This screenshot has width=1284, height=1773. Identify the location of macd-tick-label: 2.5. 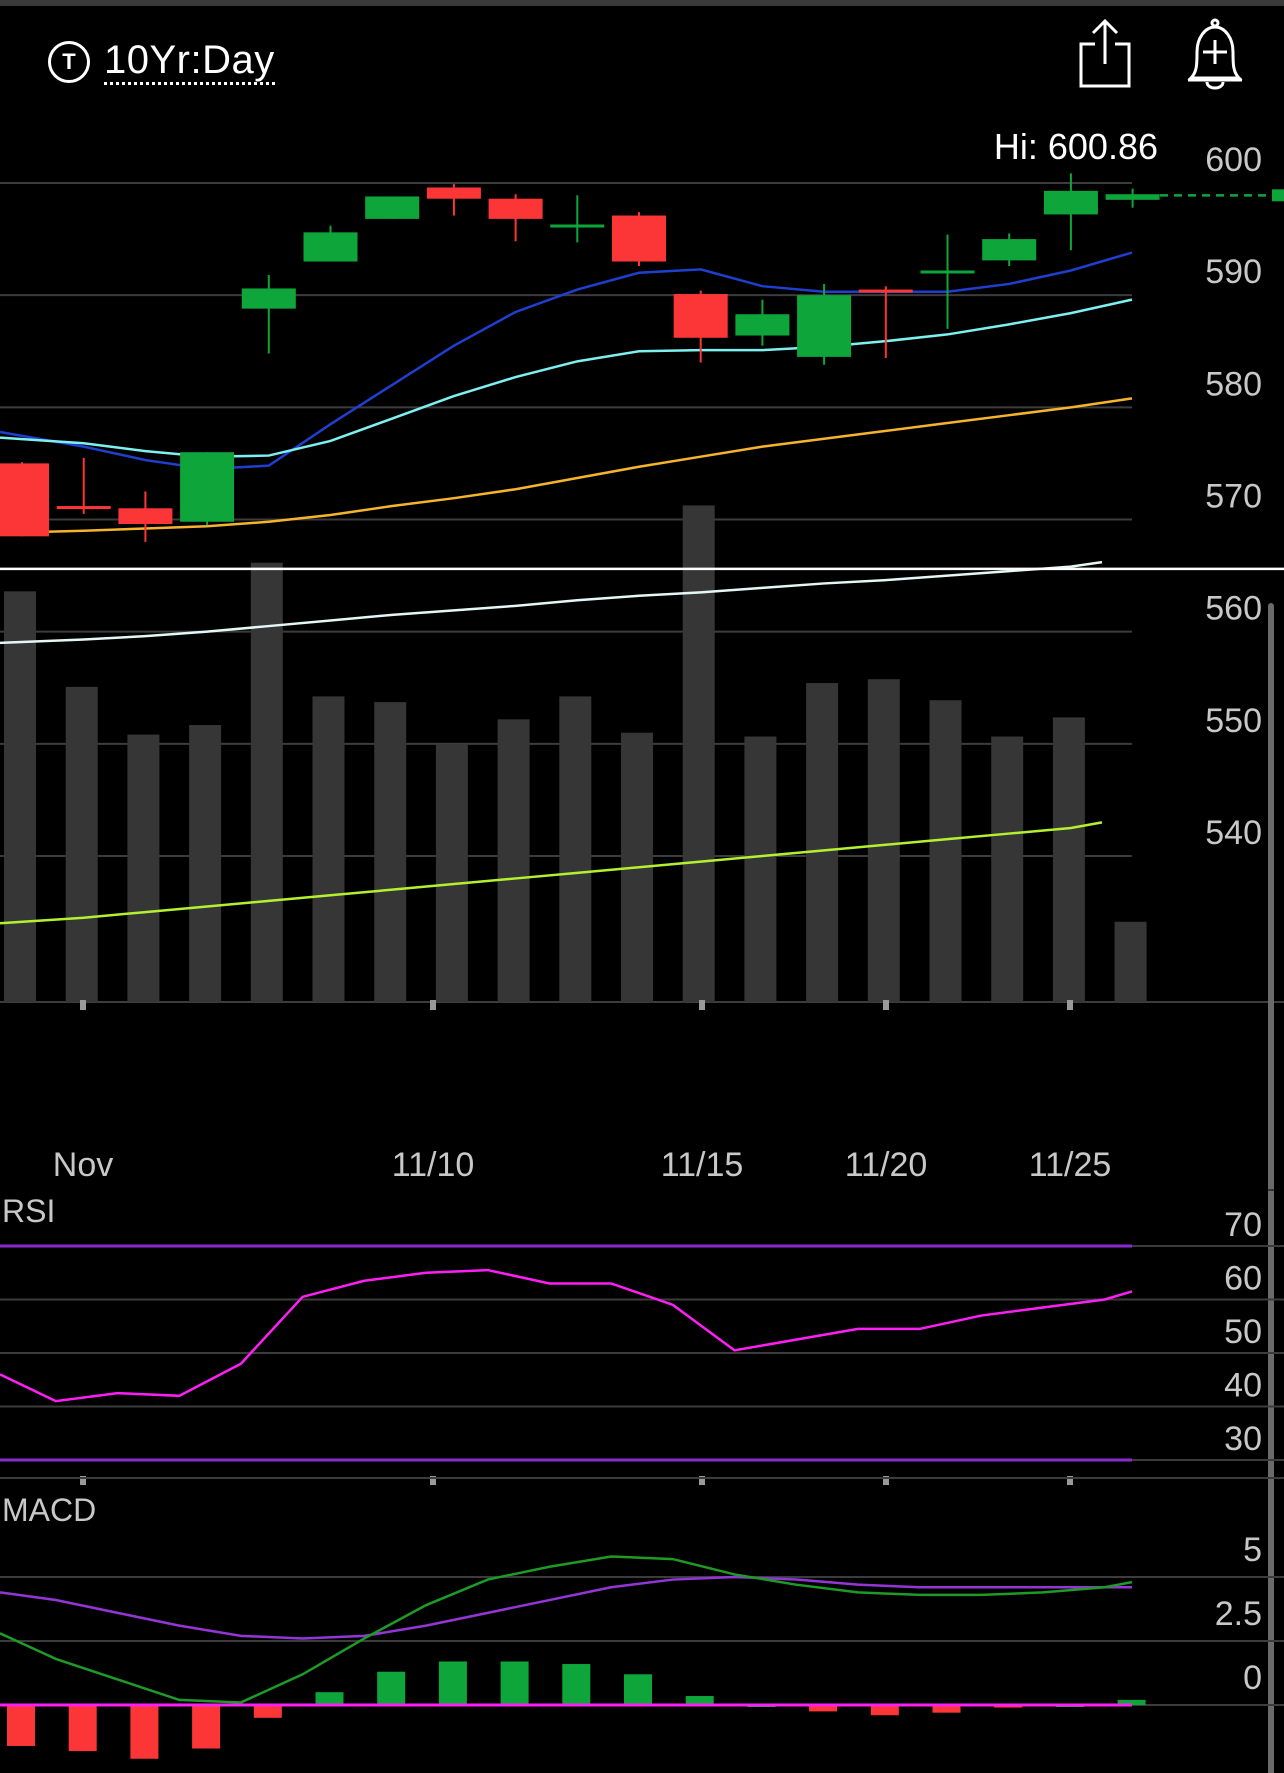
(1238, 1614).